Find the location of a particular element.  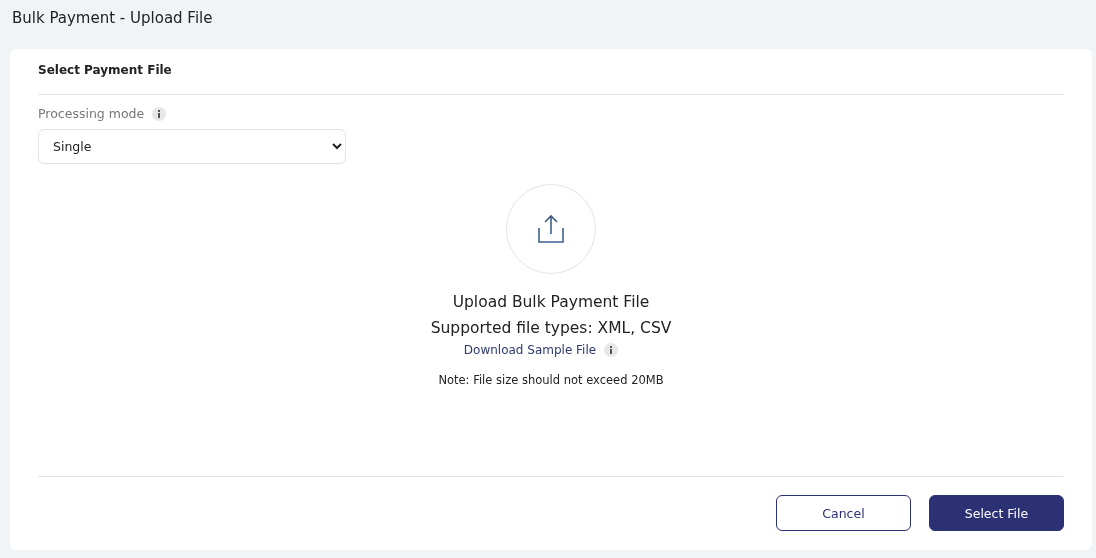

upload-heading: Upload Bulk Payment File is located at coordinates (551, 302).